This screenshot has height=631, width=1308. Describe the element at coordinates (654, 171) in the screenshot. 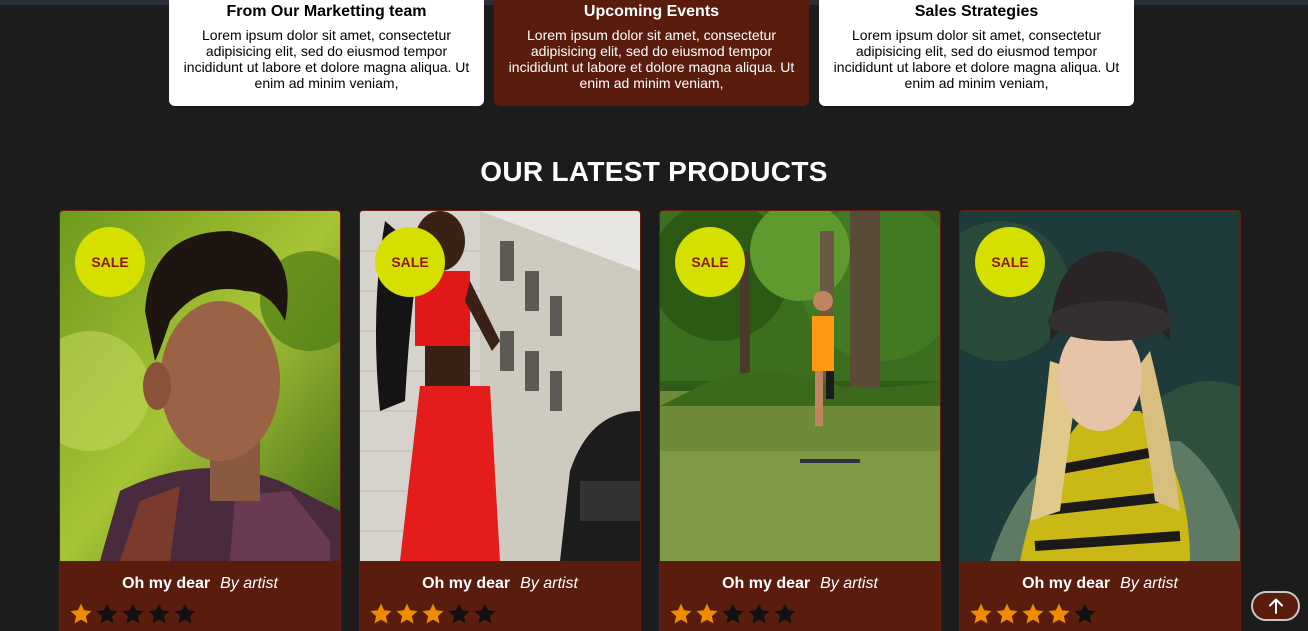

I see `section-title: OUR LATEST PRODUCTS` at that location.